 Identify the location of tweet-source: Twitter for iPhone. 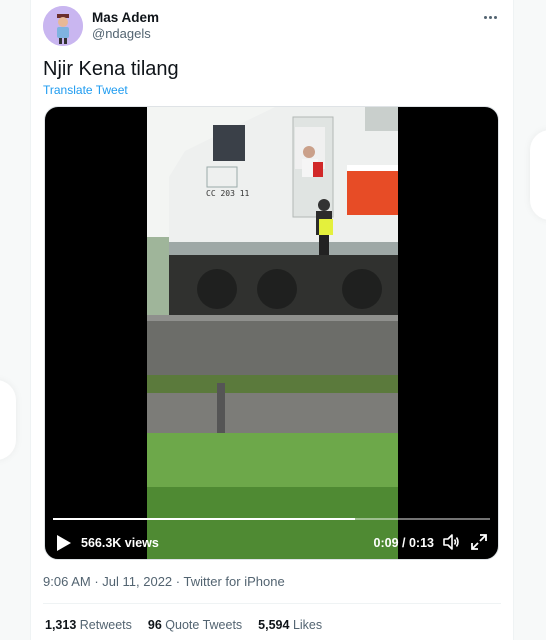
(234, 581).